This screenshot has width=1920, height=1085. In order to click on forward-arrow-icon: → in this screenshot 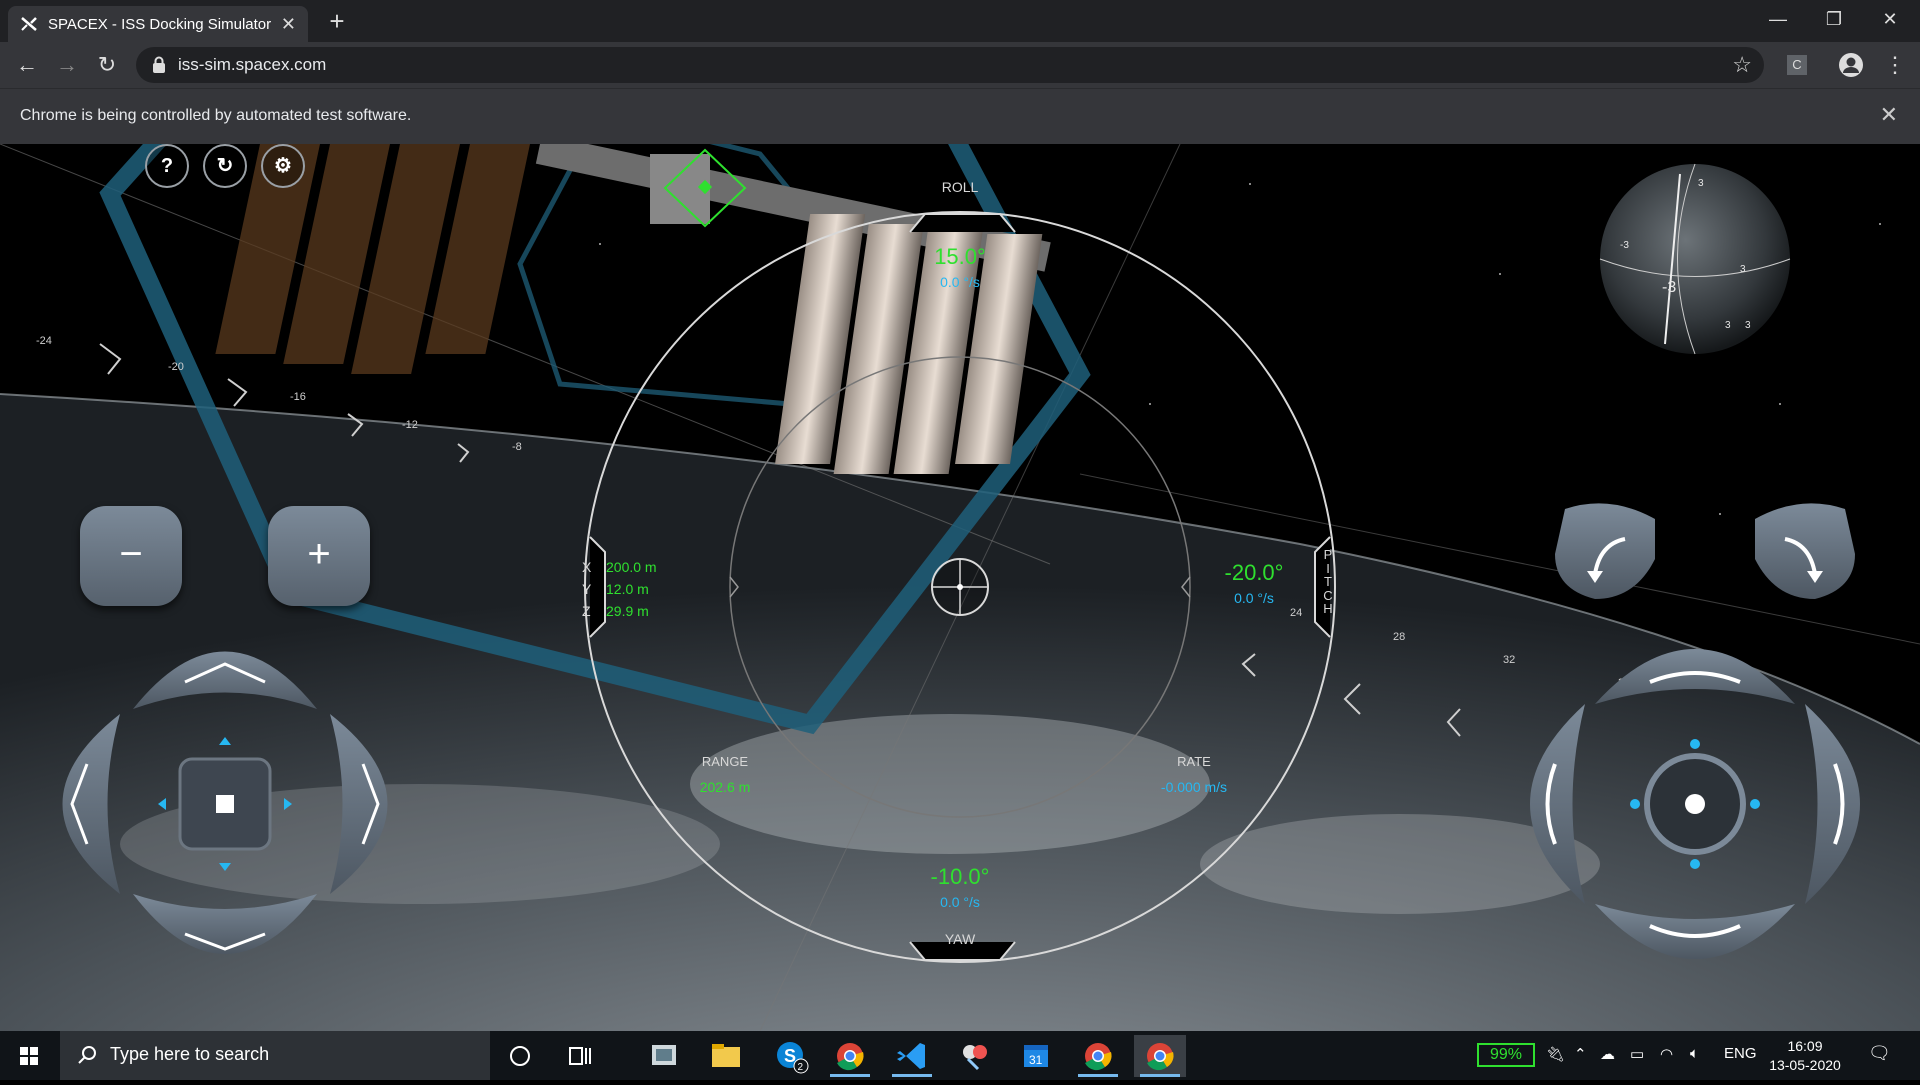, I will do `click(67, 65)`.